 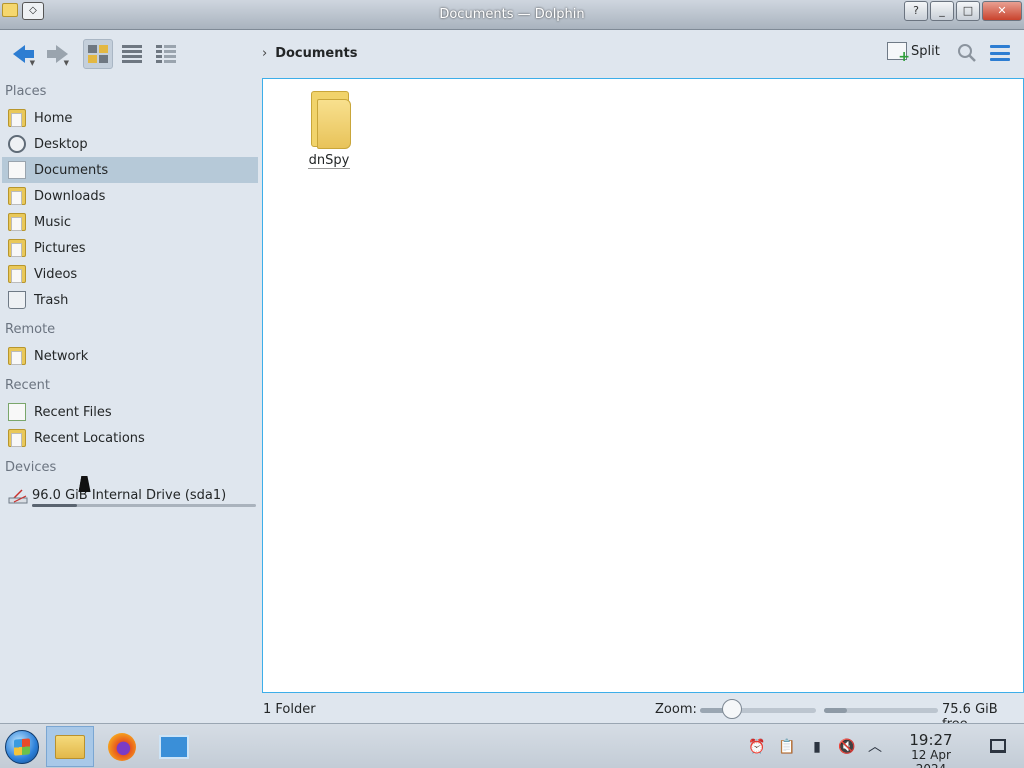 What do you see at coordinates (17, 300) in the screenshot?
I see `trash-icon` at bounding box center [17, 300].